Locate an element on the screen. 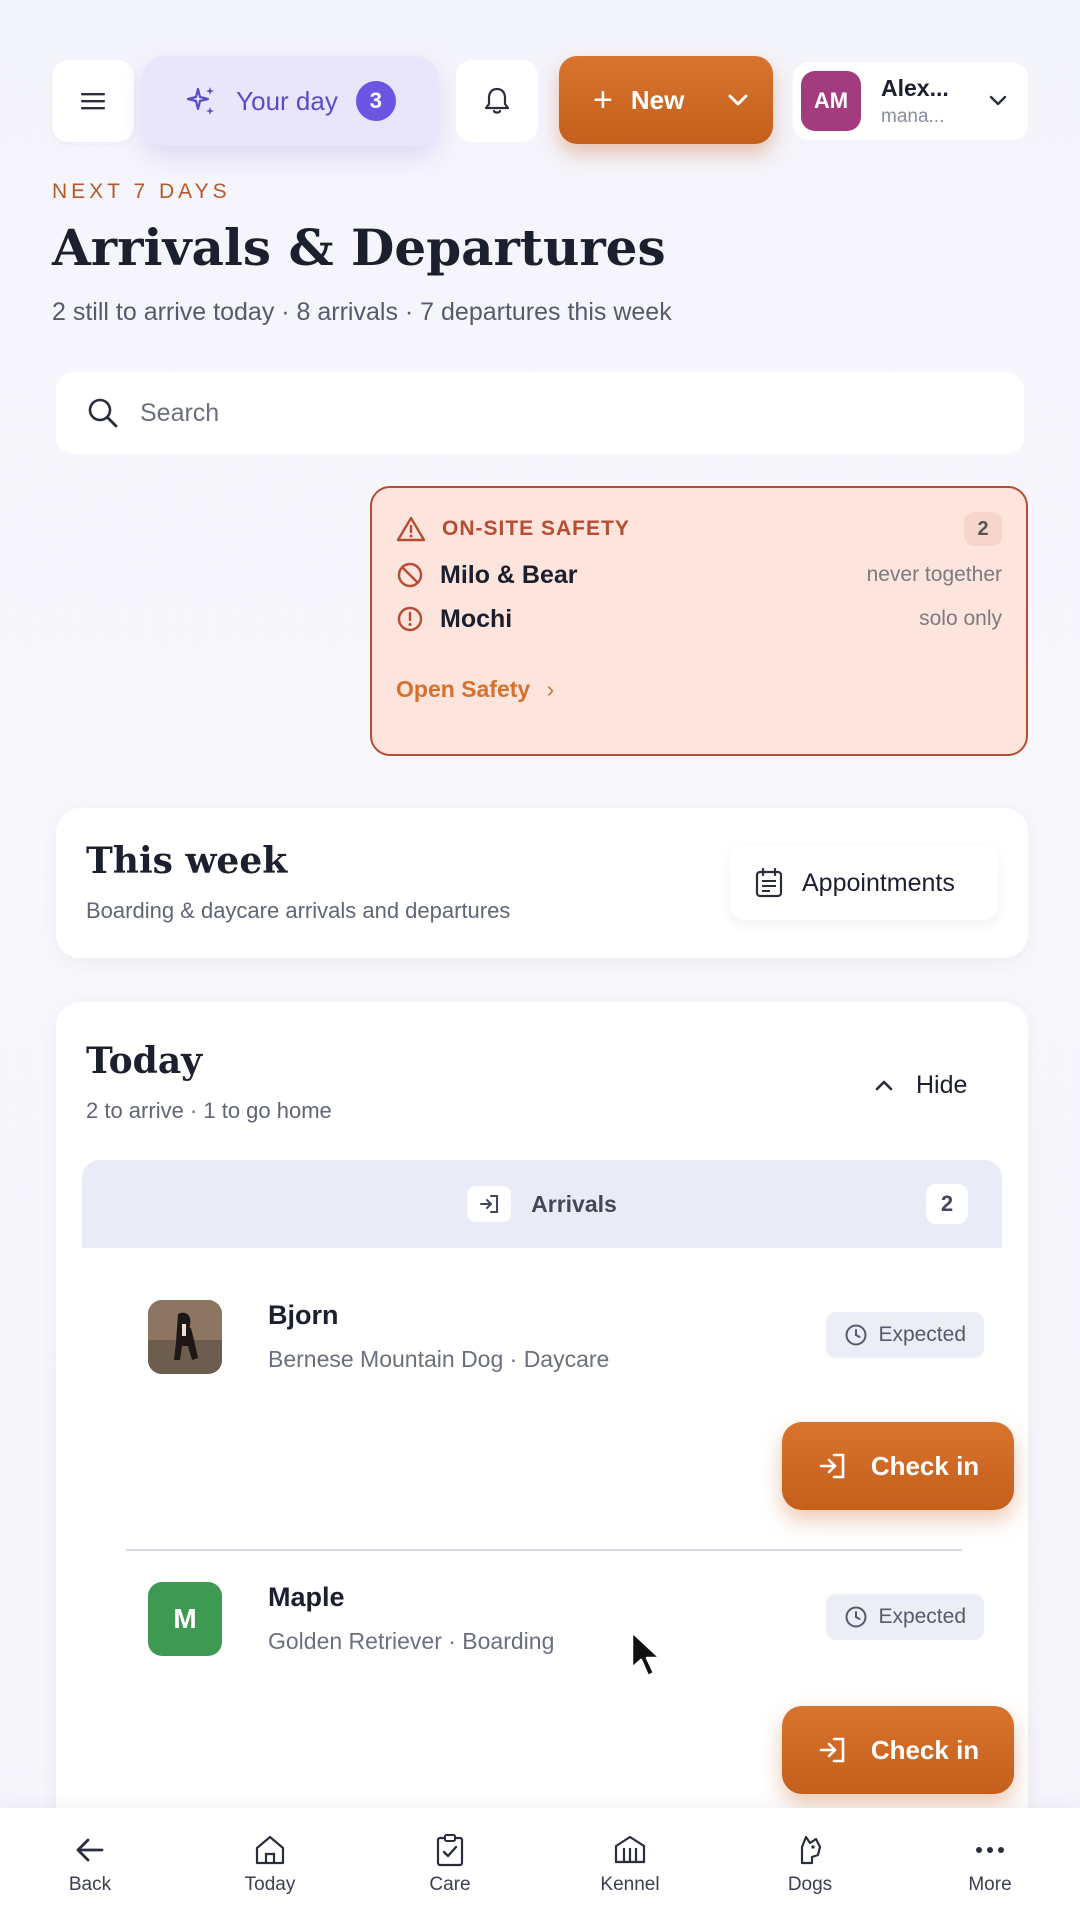 The height and width of the screenshot is (1920, 1080). arrow-left-icon is located at coordinates (90, 1850).